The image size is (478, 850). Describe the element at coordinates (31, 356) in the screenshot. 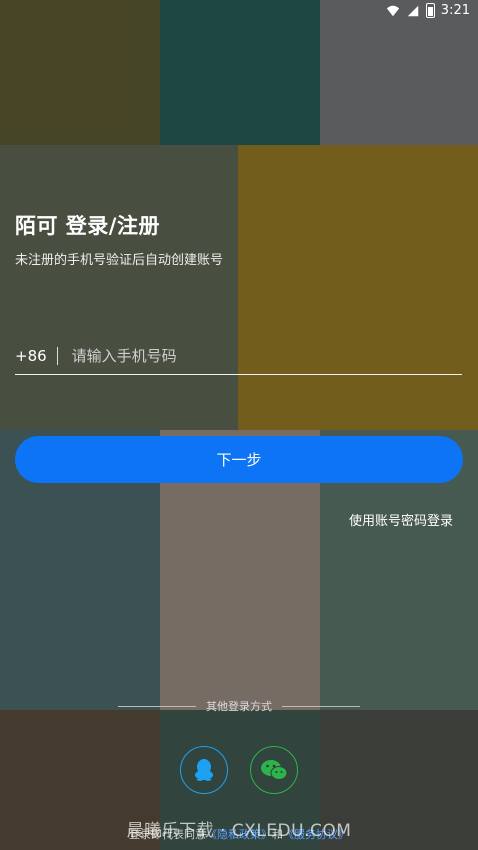

I see `country-code: +86` at that location.